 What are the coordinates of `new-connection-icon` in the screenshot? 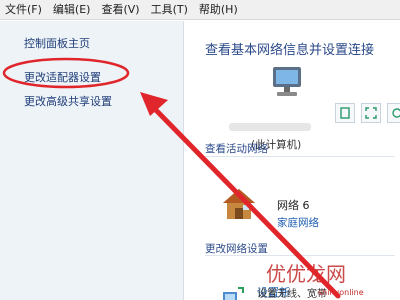 It's located at (233, 293).